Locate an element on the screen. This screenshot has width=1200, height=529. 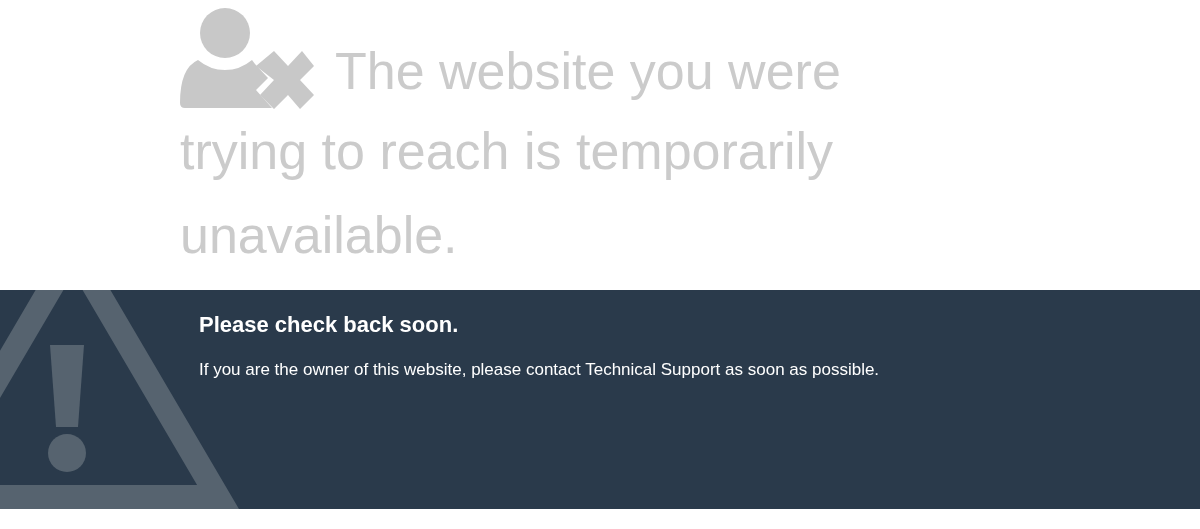
user-remove-icon is located at coordinates (247, 58).